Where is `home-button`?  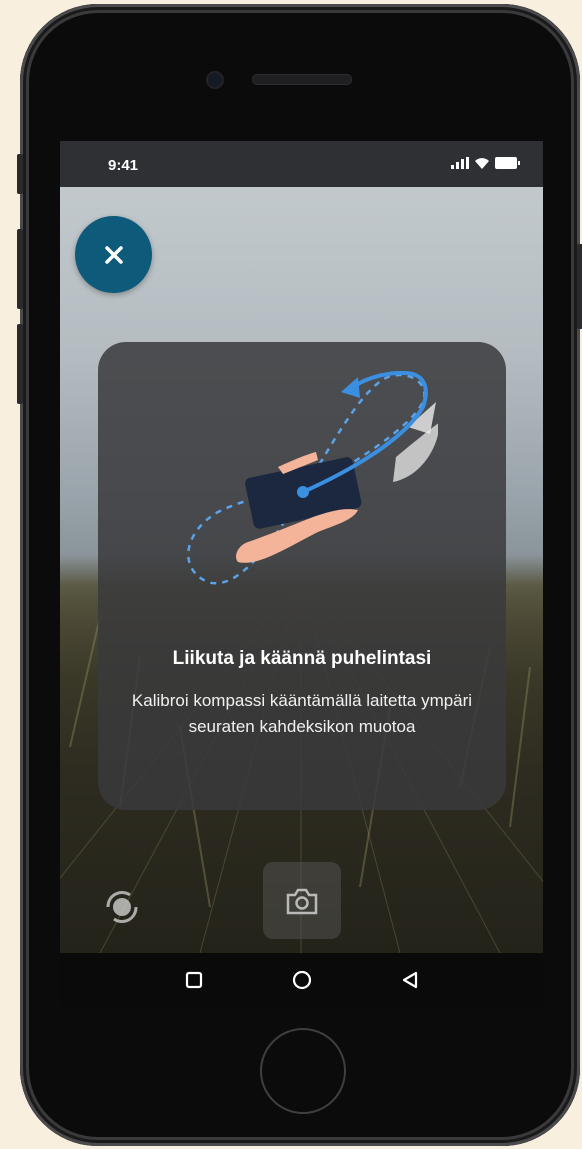
home-button is located at coordinates (303, 1071).